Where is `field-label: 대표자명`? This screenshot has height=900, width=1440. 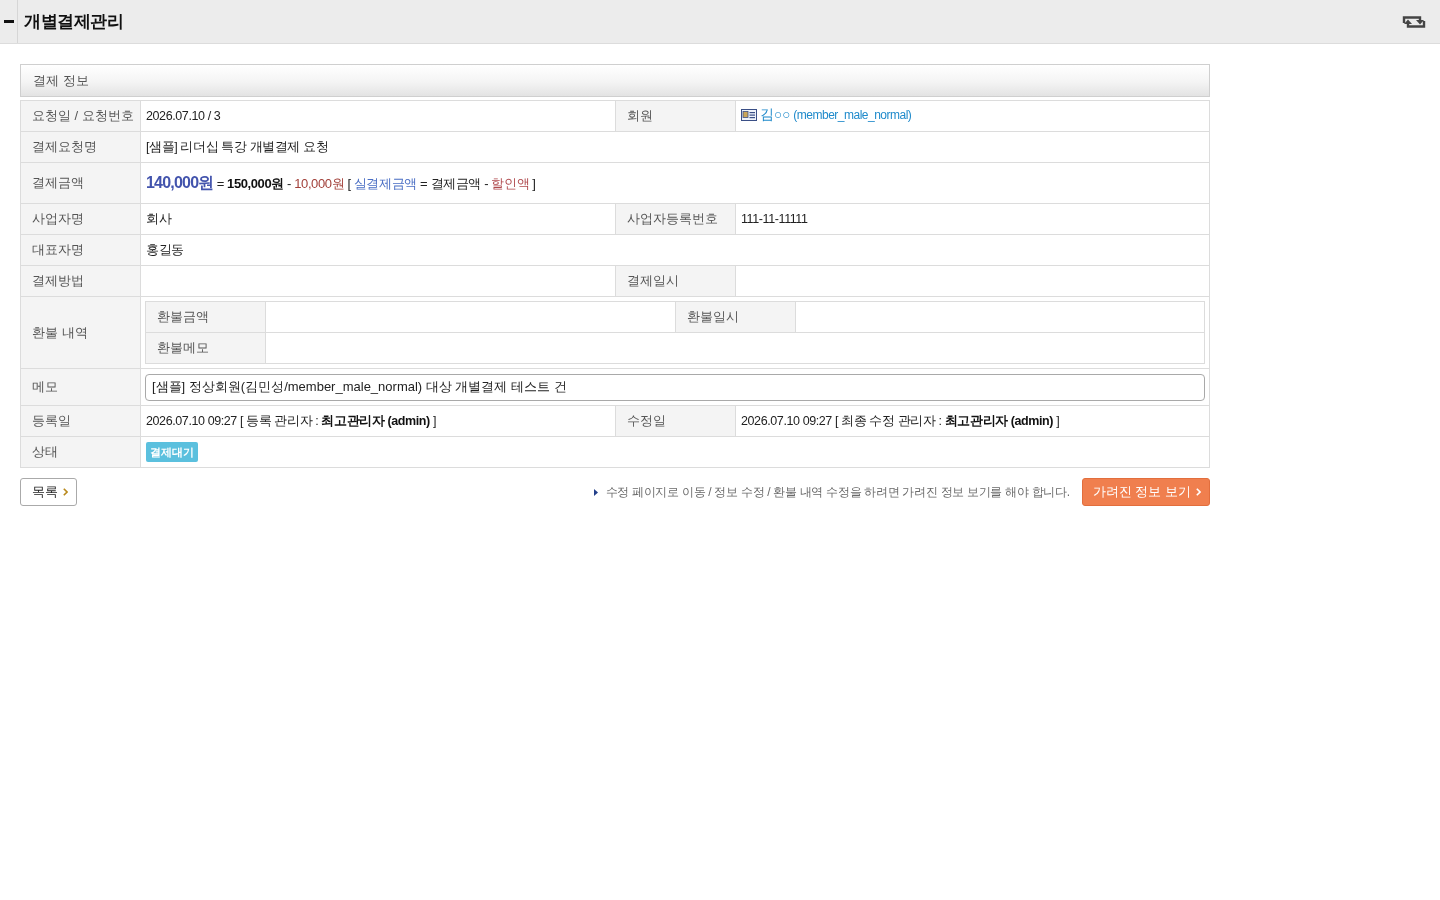 field-label: 대표자명 is located at coordinates (58, 250).